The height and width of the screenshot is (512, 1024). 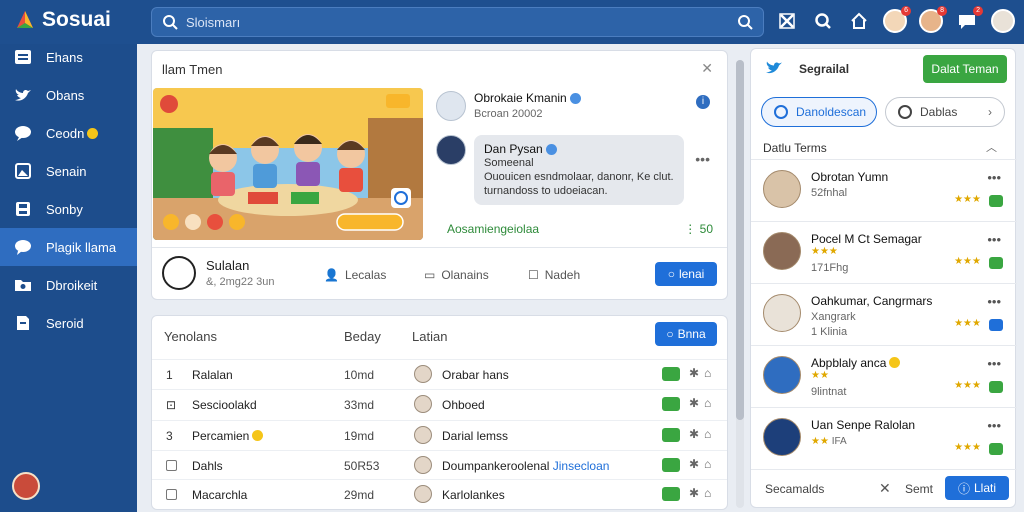 I want to click on trend-meta: 9lintnat, so click(x=829, y=392).